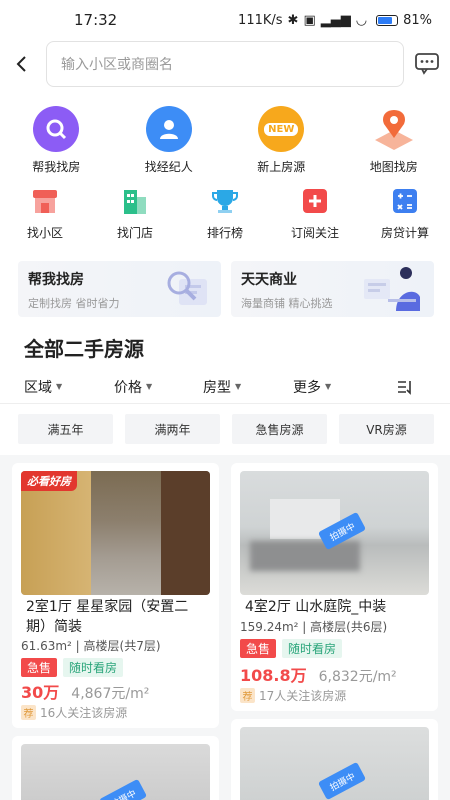  Describe the element at coordinates (56, 167) in the screenshot. I see `nav-label: 帮我找房` at that location.